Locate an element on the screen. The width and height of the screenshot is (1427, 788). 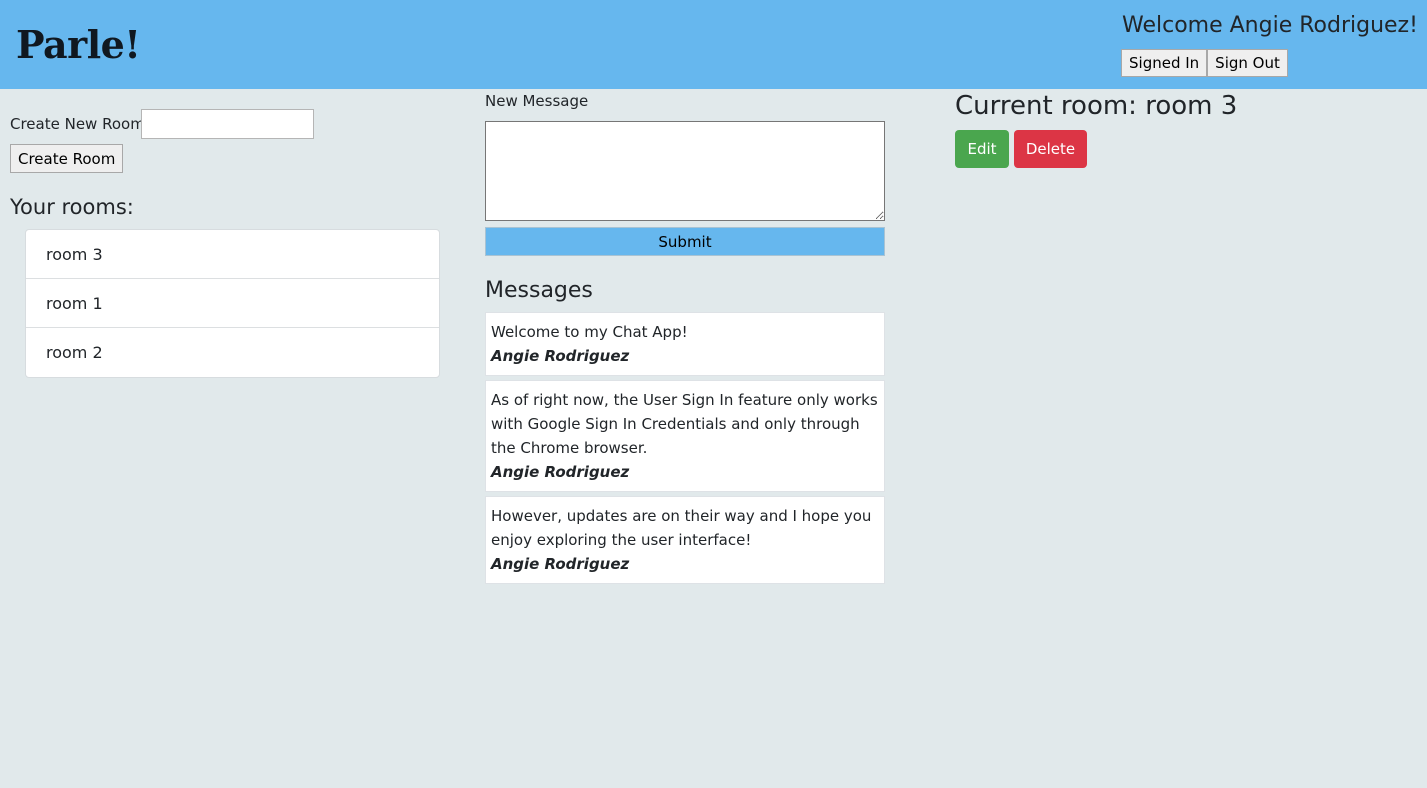
new-message-label: New Message is located at coordinates (537, 101).